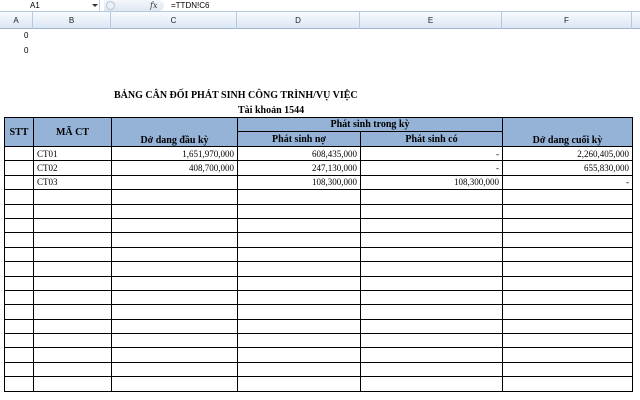 This screenshot has width=640, height=400. I want to click on cell-ma-ct: CT02, so click(72, 168).